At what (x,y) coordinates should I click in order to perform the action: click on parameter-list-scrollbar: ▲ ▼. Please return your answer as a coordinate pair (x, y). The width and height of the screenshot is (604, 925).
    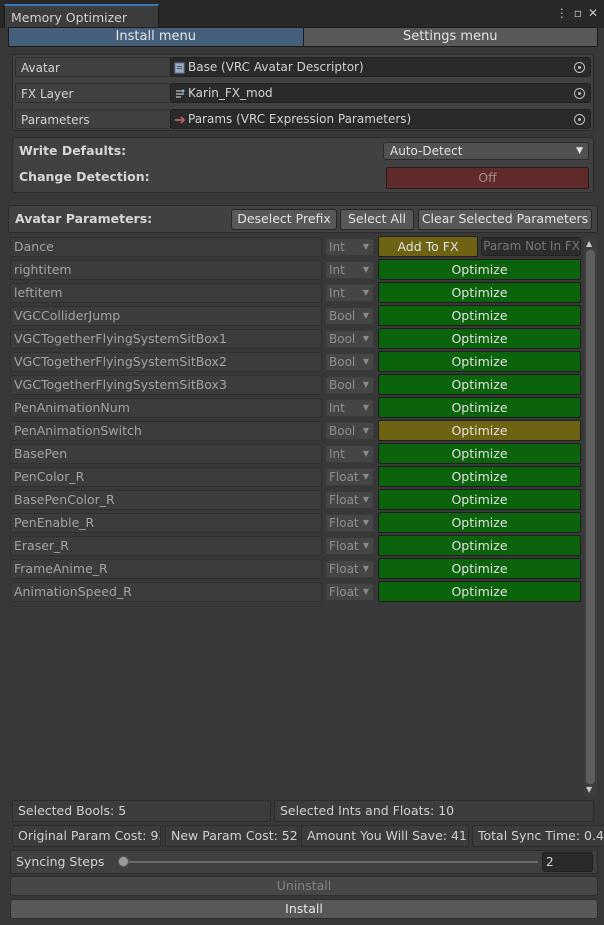
    Looking at the image, I should click on (590, 517).